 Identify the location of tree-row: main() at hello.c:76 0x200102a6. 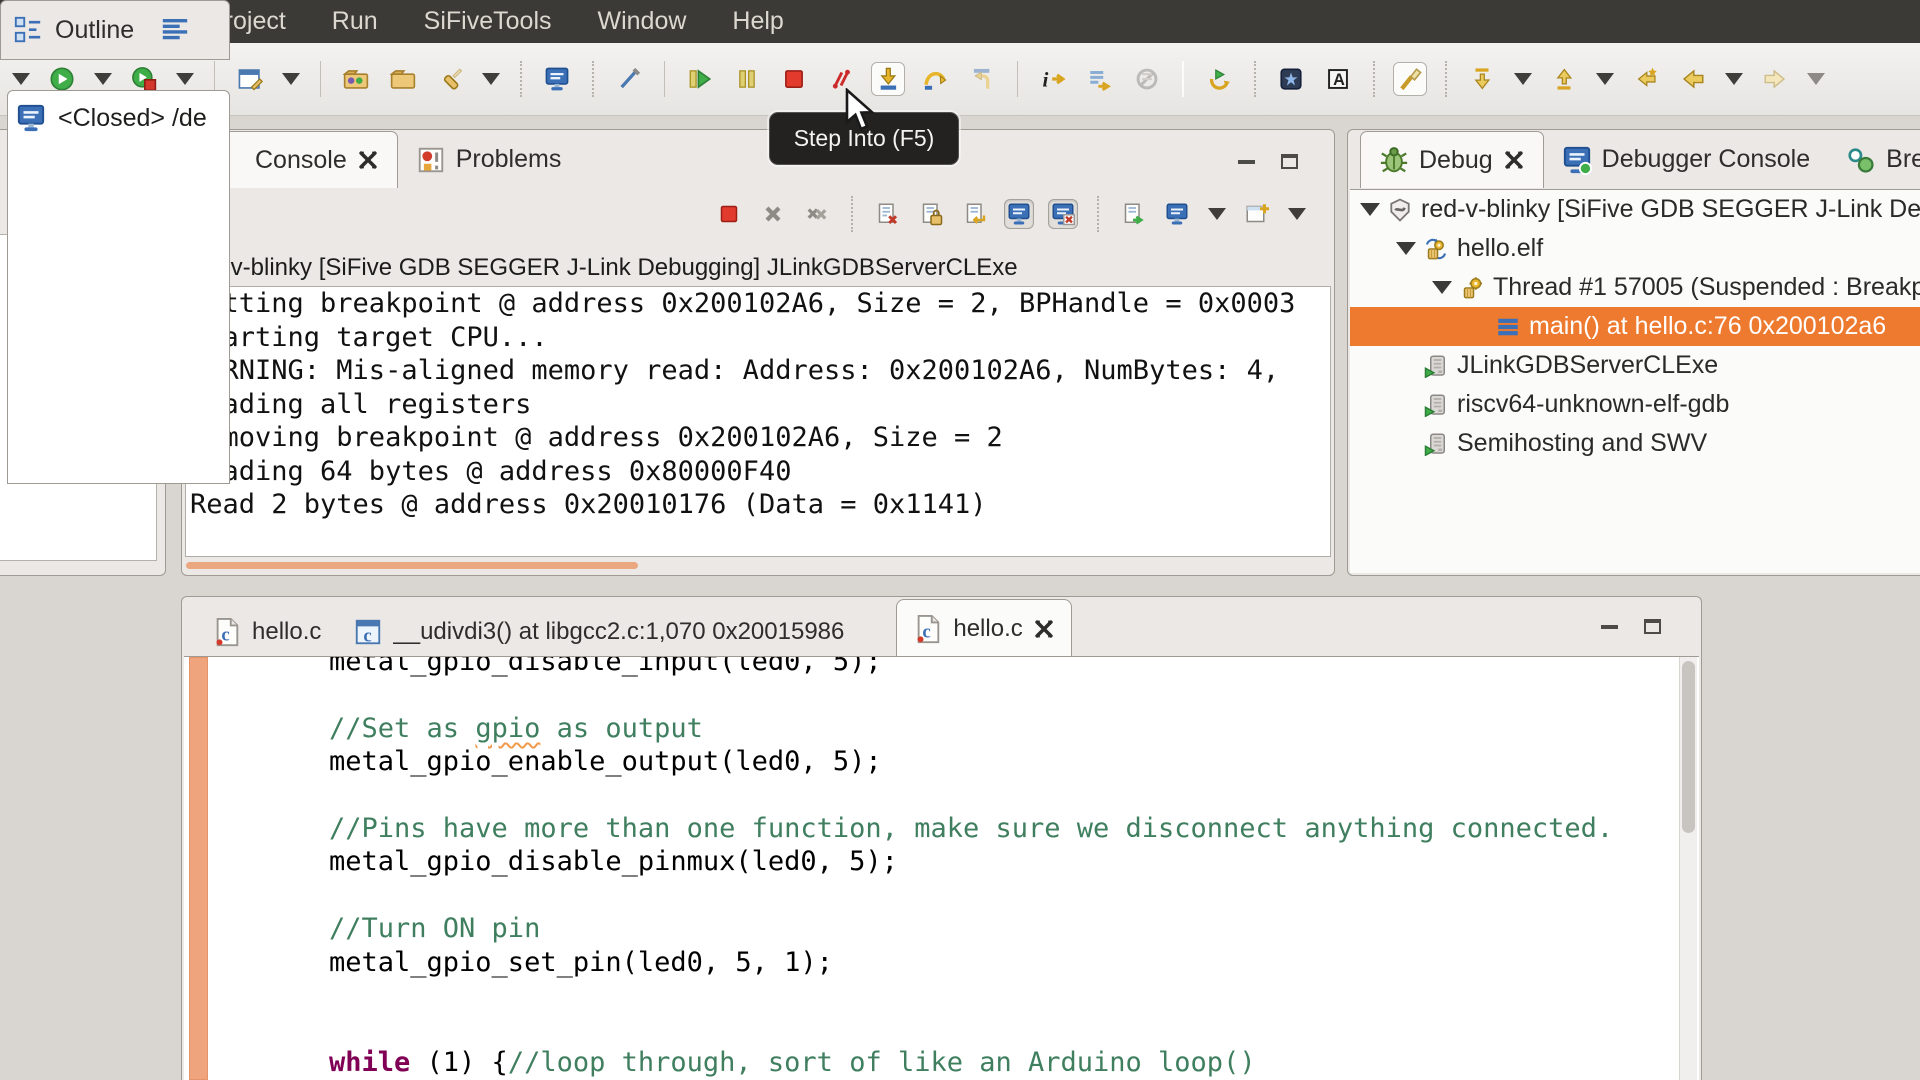
(1635, 326).